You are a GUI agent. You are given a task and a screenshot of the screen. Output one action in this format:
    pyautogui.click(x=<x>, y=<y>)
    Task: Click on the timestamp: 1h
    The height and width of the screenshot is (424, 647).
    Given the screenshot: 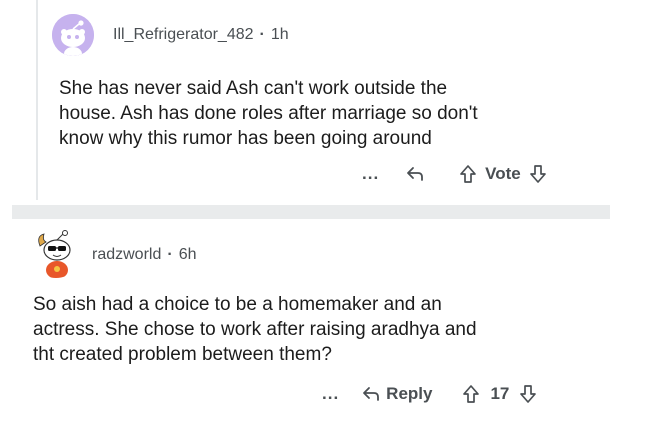 What is the action you would take?
    pyautogui.click(x=279, y=34)
    